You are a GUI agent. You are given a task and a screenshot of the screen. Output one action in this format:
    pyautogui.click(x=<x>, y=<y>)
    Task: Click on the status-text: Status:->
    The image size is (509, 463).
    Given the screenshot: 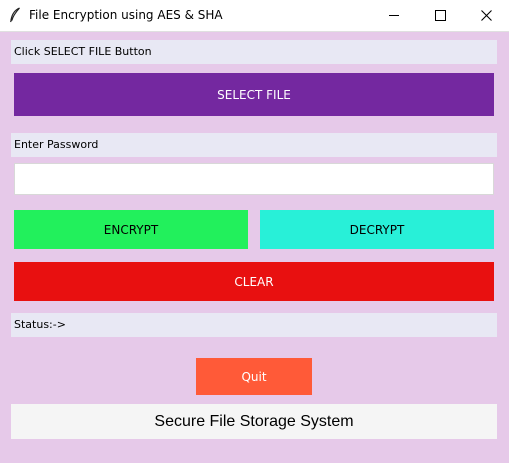 What is the action you would take?
    pyautogui.click(x=254, y=325)
    